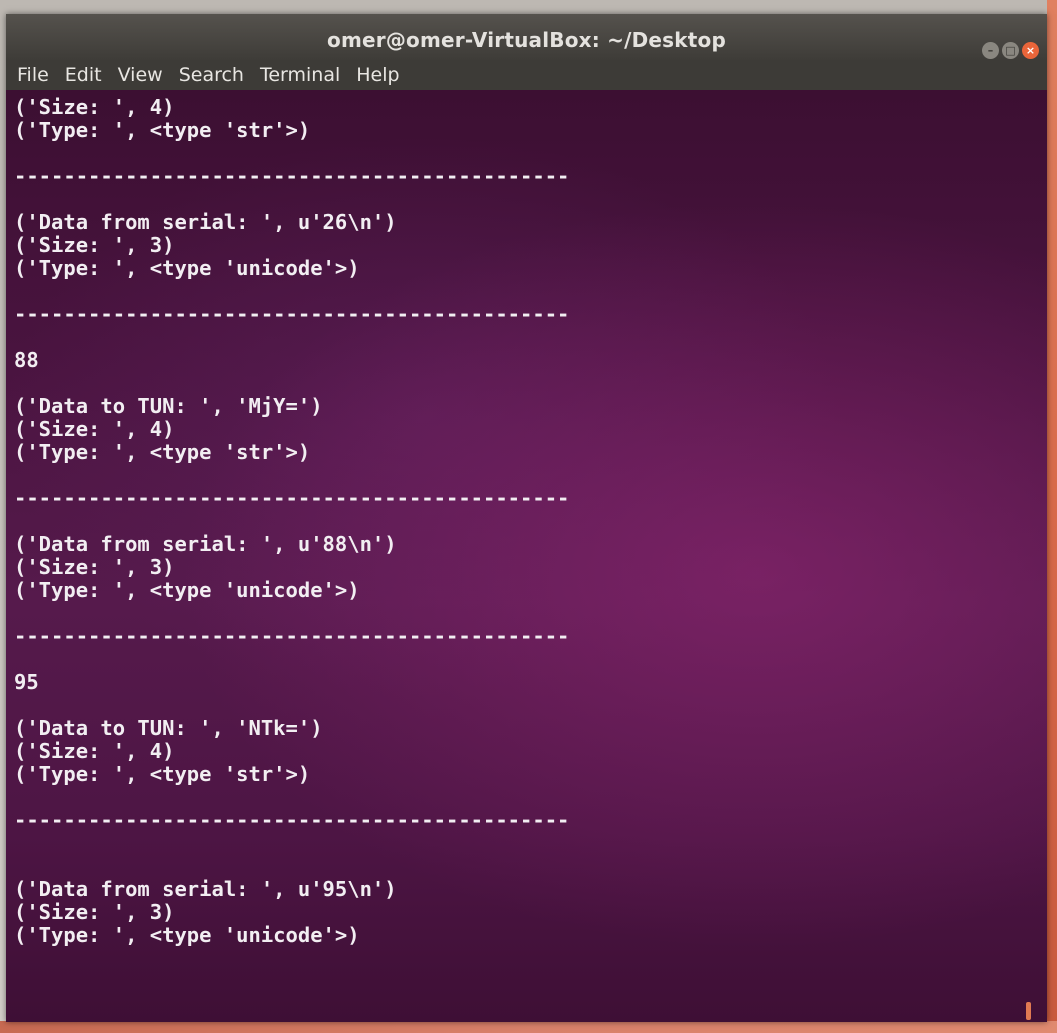  I want to click on minimize-icon: –, so click(990, 50).